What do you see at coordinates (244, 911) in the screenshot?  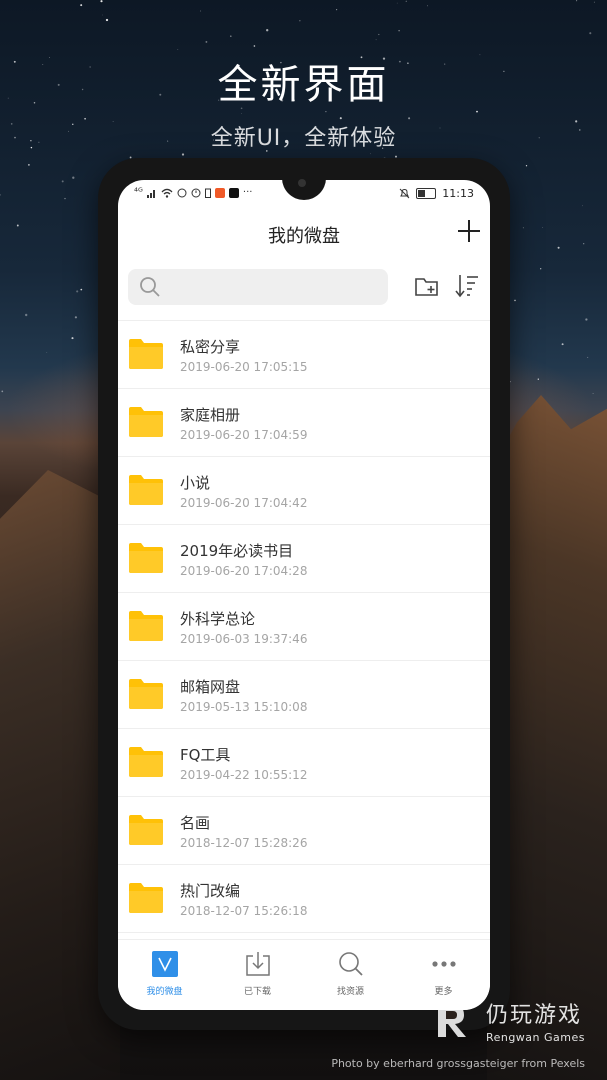 I see `file-date: 2018-12-07 15:26:18` at bounding box center [244, 911].